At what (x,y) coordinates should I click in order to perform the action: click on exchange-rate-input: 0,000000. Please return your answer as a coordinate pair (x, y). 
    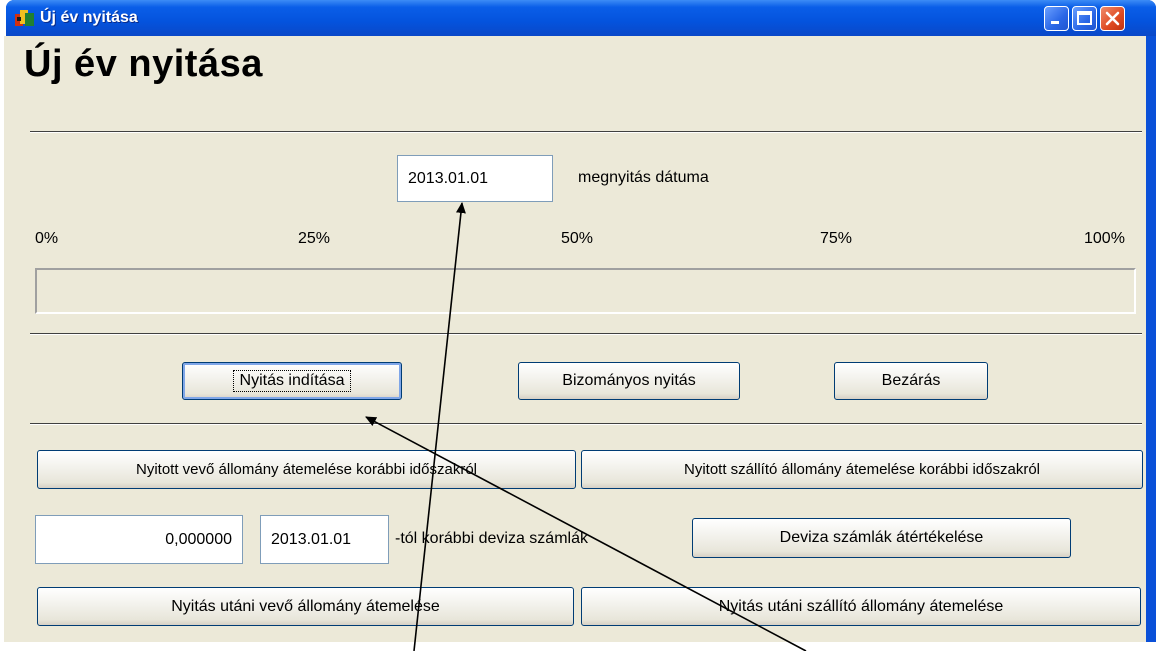
    Looking at the image, I should click on (139, 539).